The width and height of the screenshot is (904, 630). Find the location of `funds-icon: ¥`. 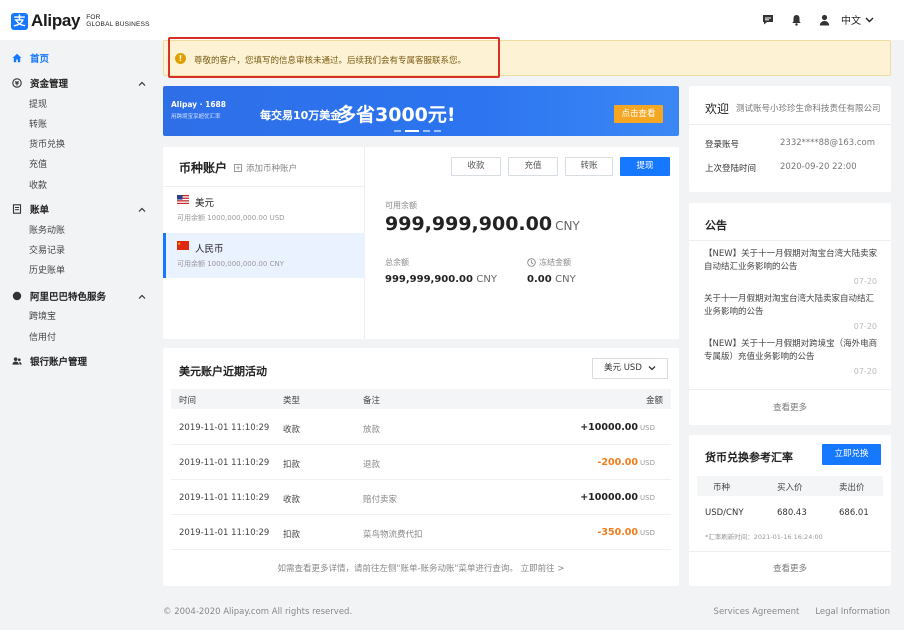

funds-icon: ¥ is located at coordinates (17, 83).